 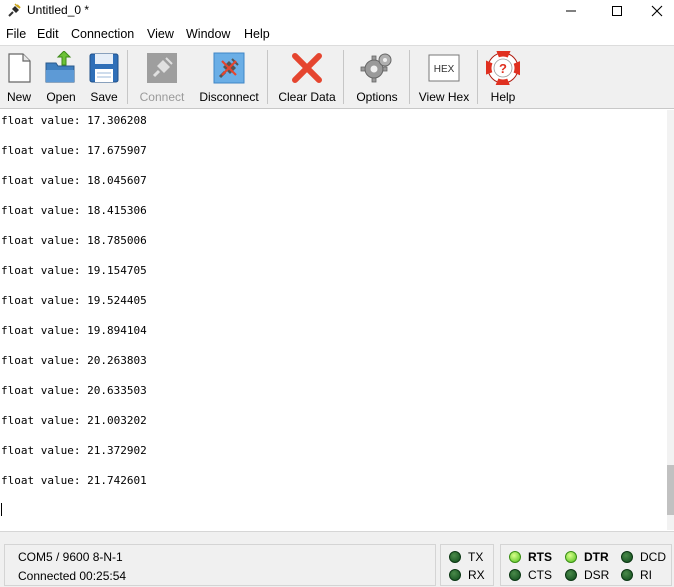 I want to click on hex-badge: HEX, so click(x=444, y=69).